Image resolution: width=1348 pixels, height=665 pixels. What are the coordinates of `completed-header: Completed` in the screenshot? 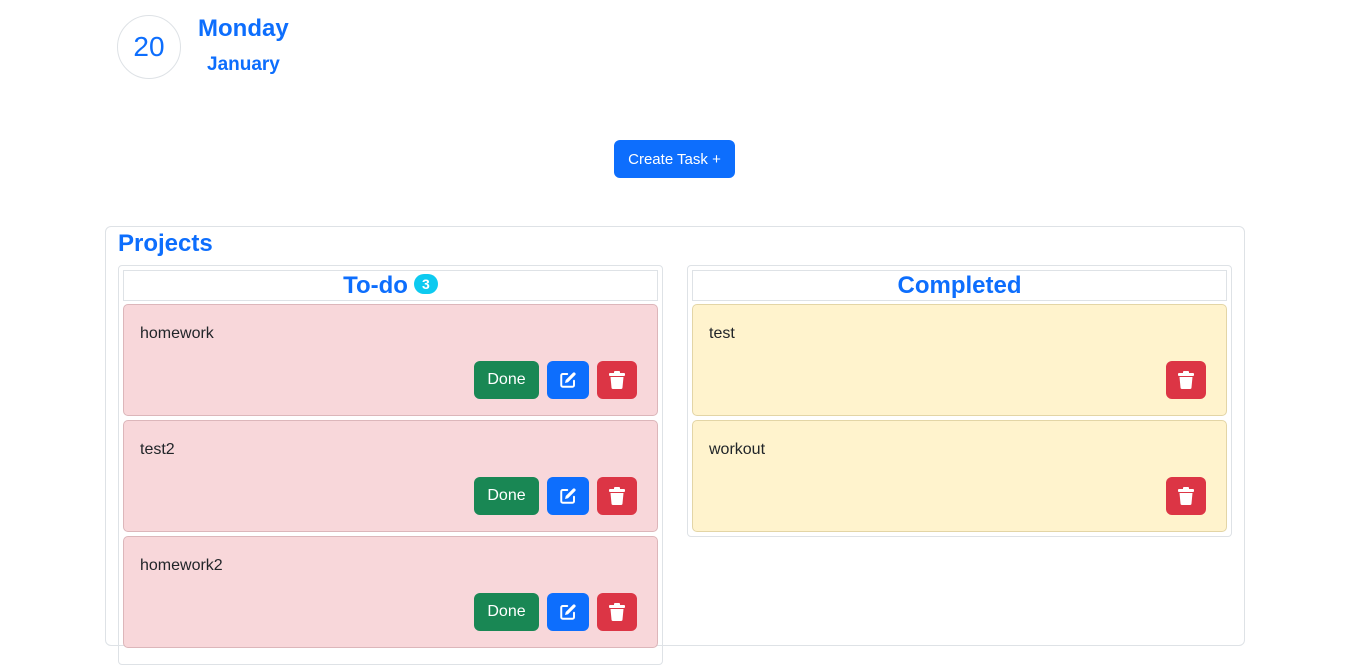 It's located at (959, 285).